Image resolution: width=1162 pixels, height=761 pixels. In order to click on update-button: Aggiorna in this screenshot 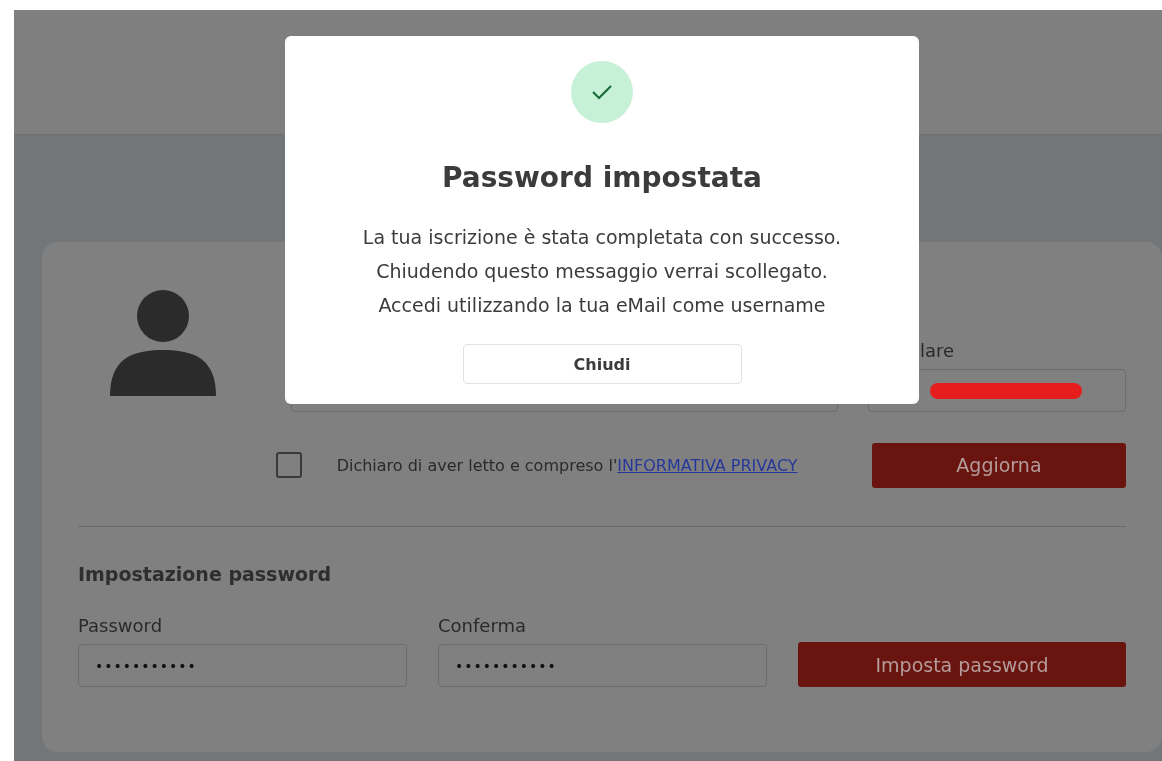, I will do `click(998, 465)`.